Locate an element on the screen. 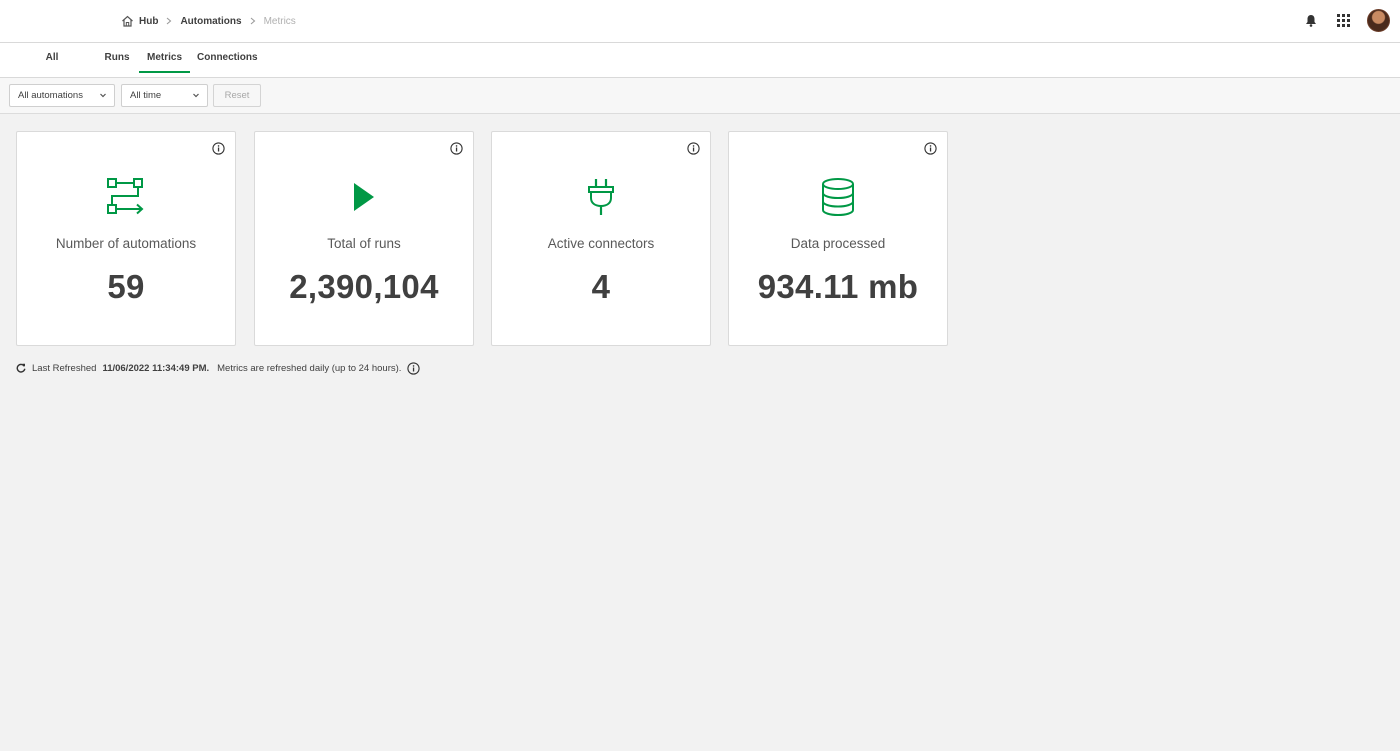 The width and height of the screenshot is (1400, 751). tab-connections: Connections is located at coordinates (227, 58).